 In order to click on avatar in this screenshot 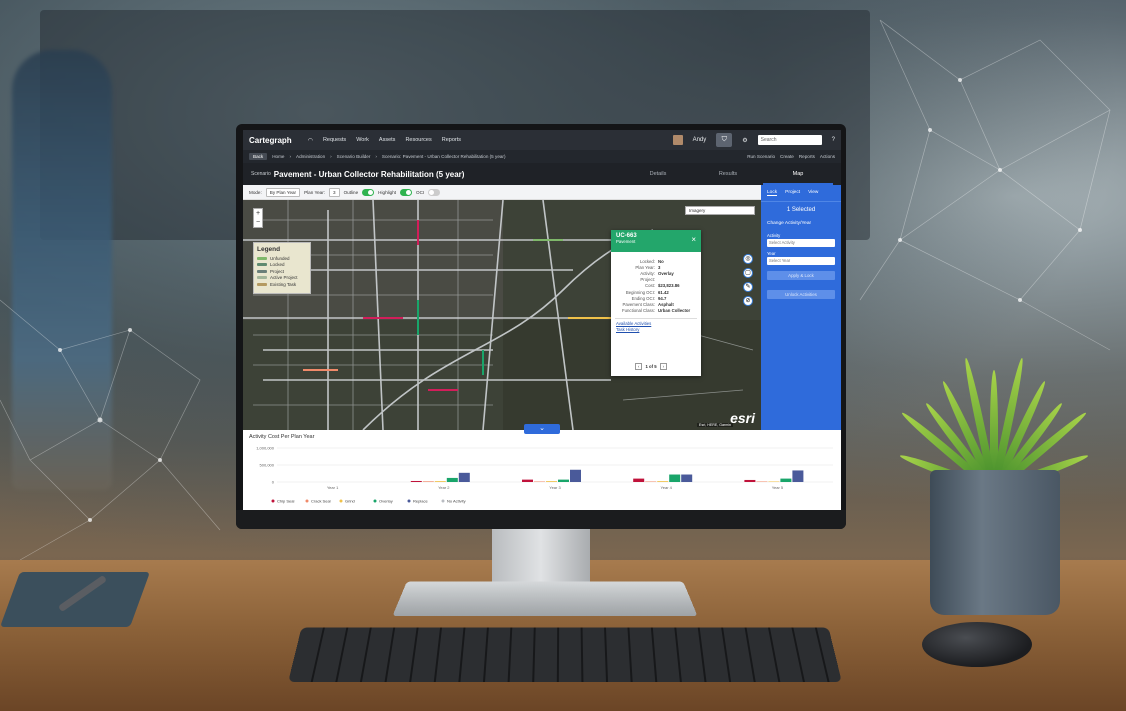, I will do `click(677, 140)`.